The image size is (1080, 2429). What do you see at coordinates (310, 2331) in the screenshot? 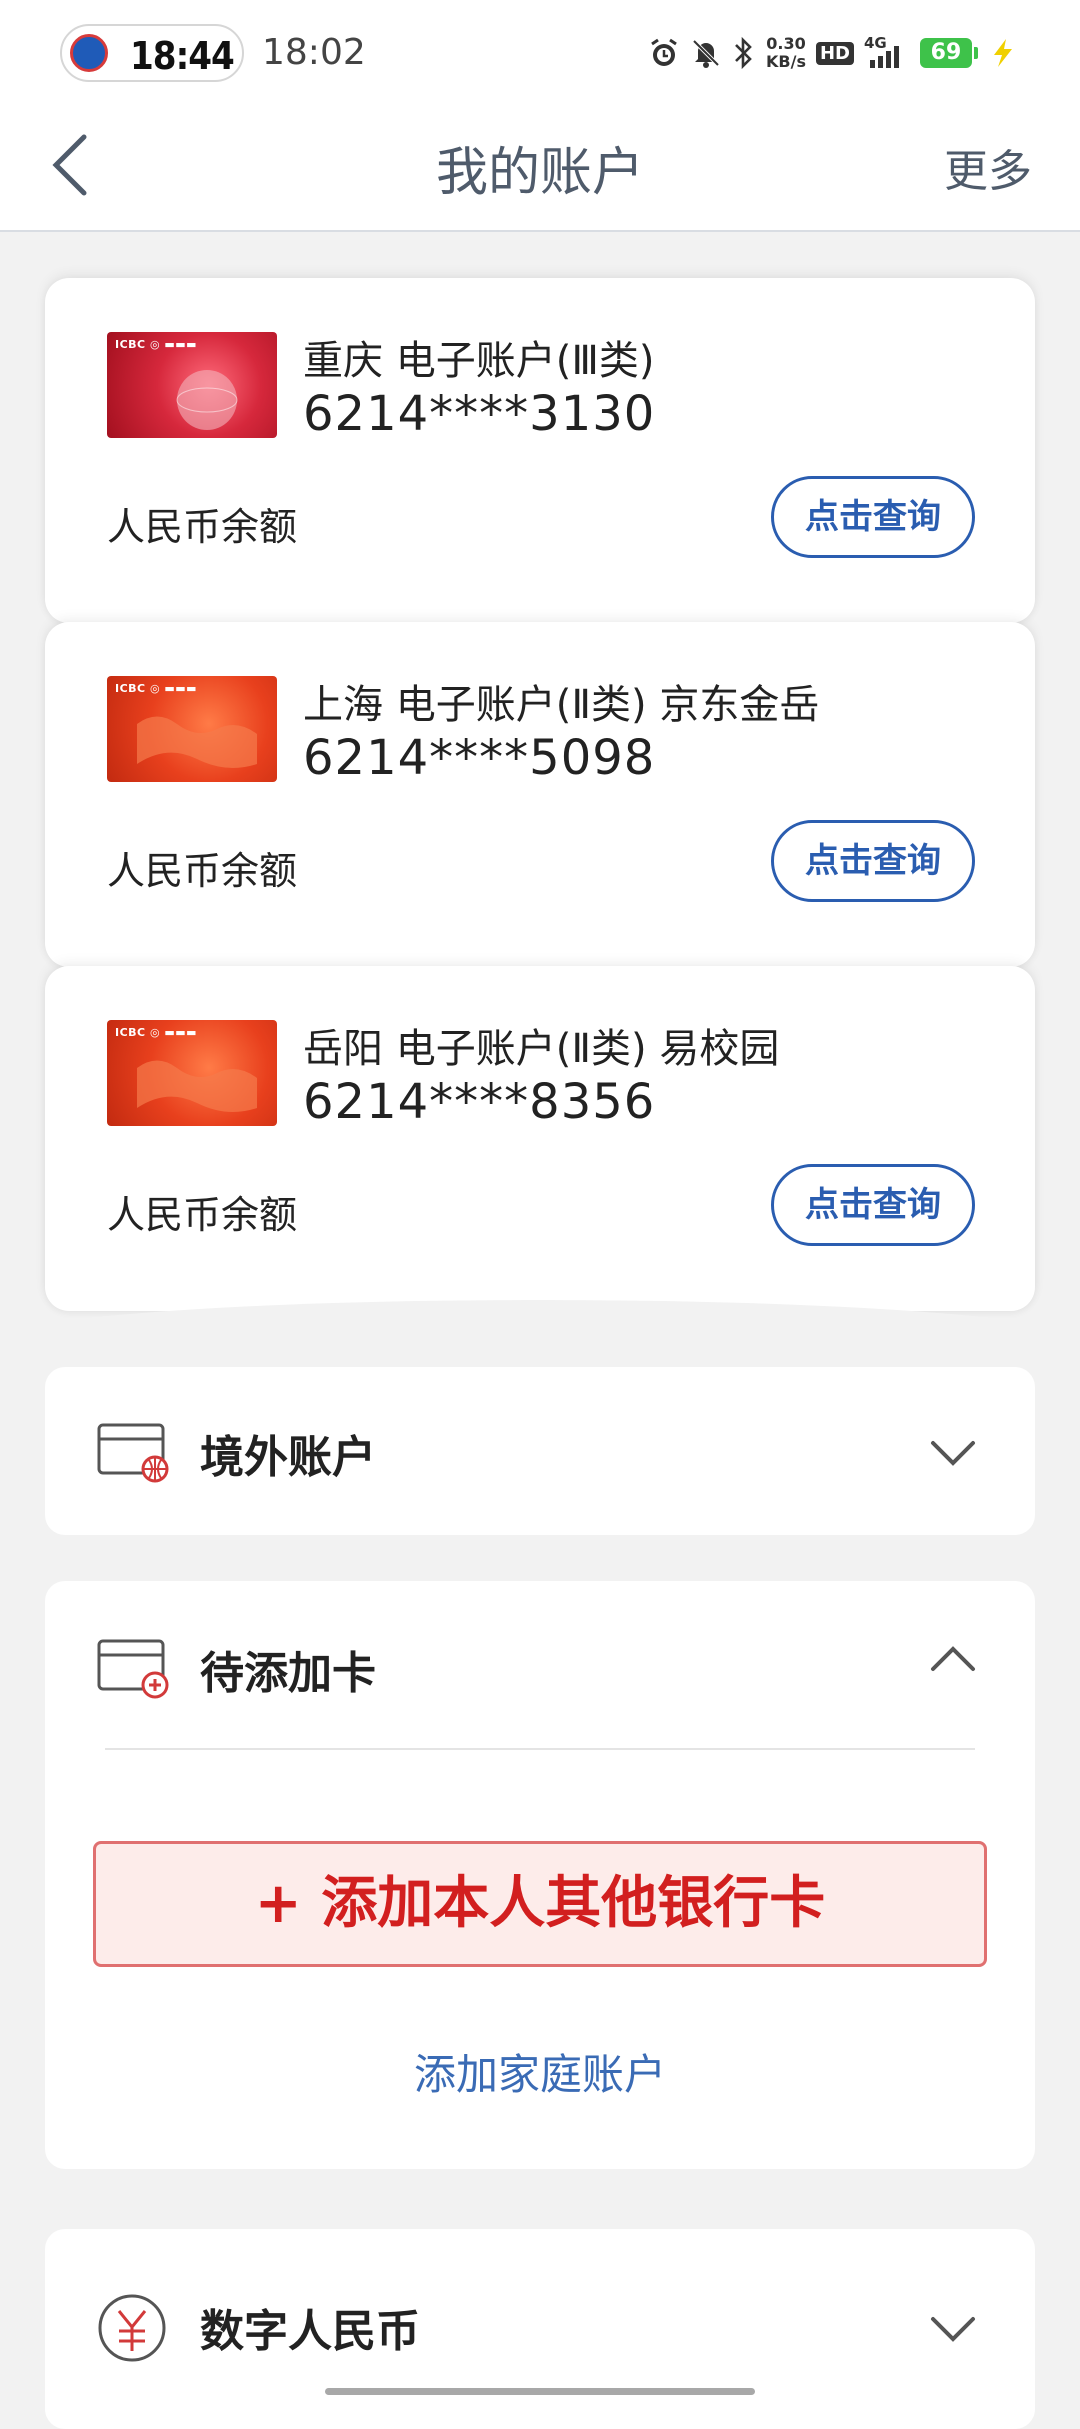
I see `section-title: 数字人民币` at bounding box center [310, 2331].